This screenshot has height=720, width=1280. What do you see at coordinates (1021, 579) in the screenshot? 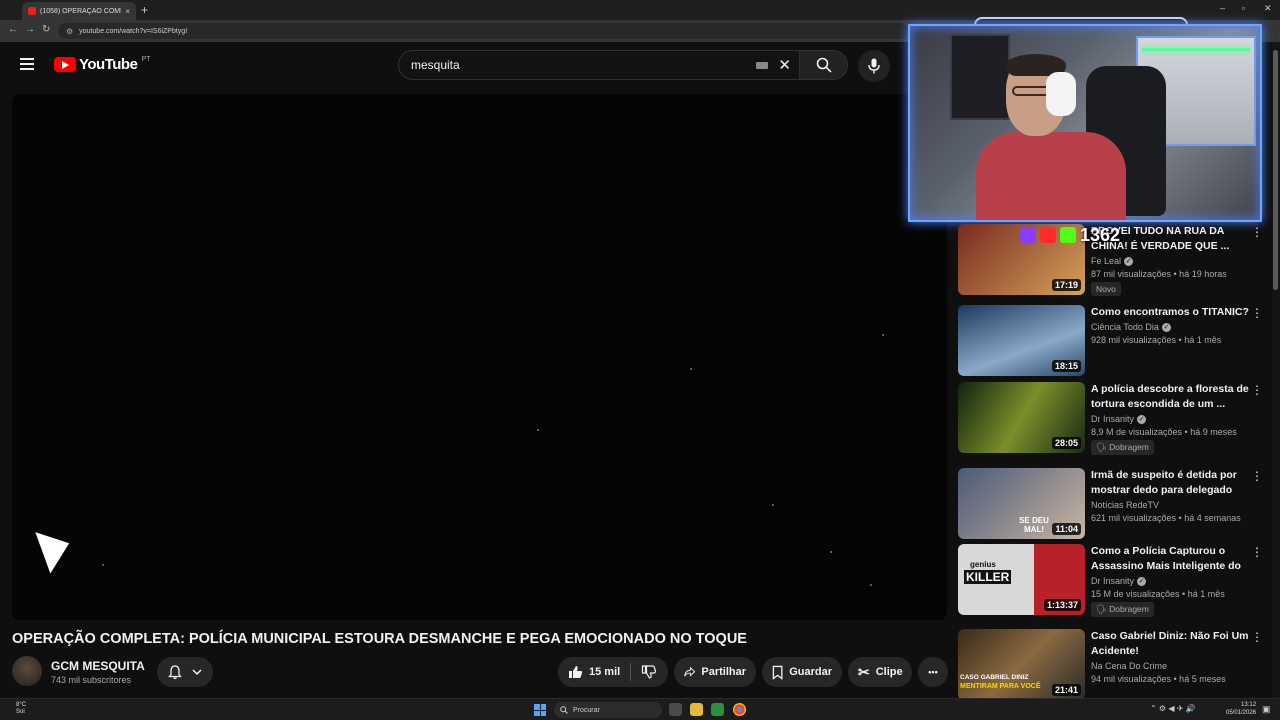
I see `video-thumbnail: genius KILLER 1:13:37` at bounding box center [1021, 579].